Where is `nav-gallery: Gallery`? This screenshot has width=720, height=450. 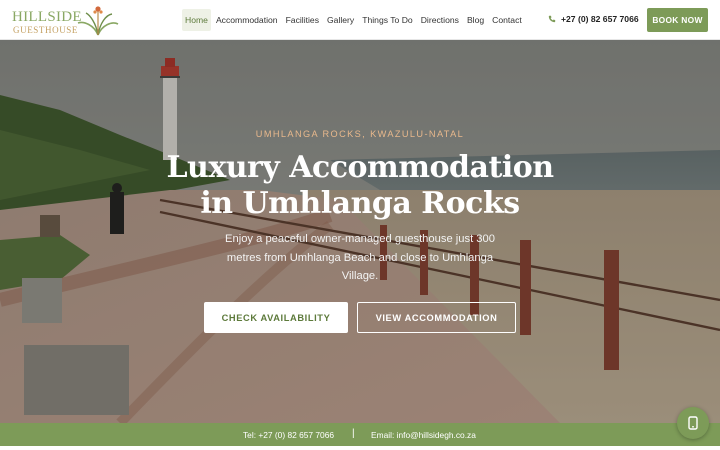
nav-gallery: Gallery is located at coordinates (340, 20).